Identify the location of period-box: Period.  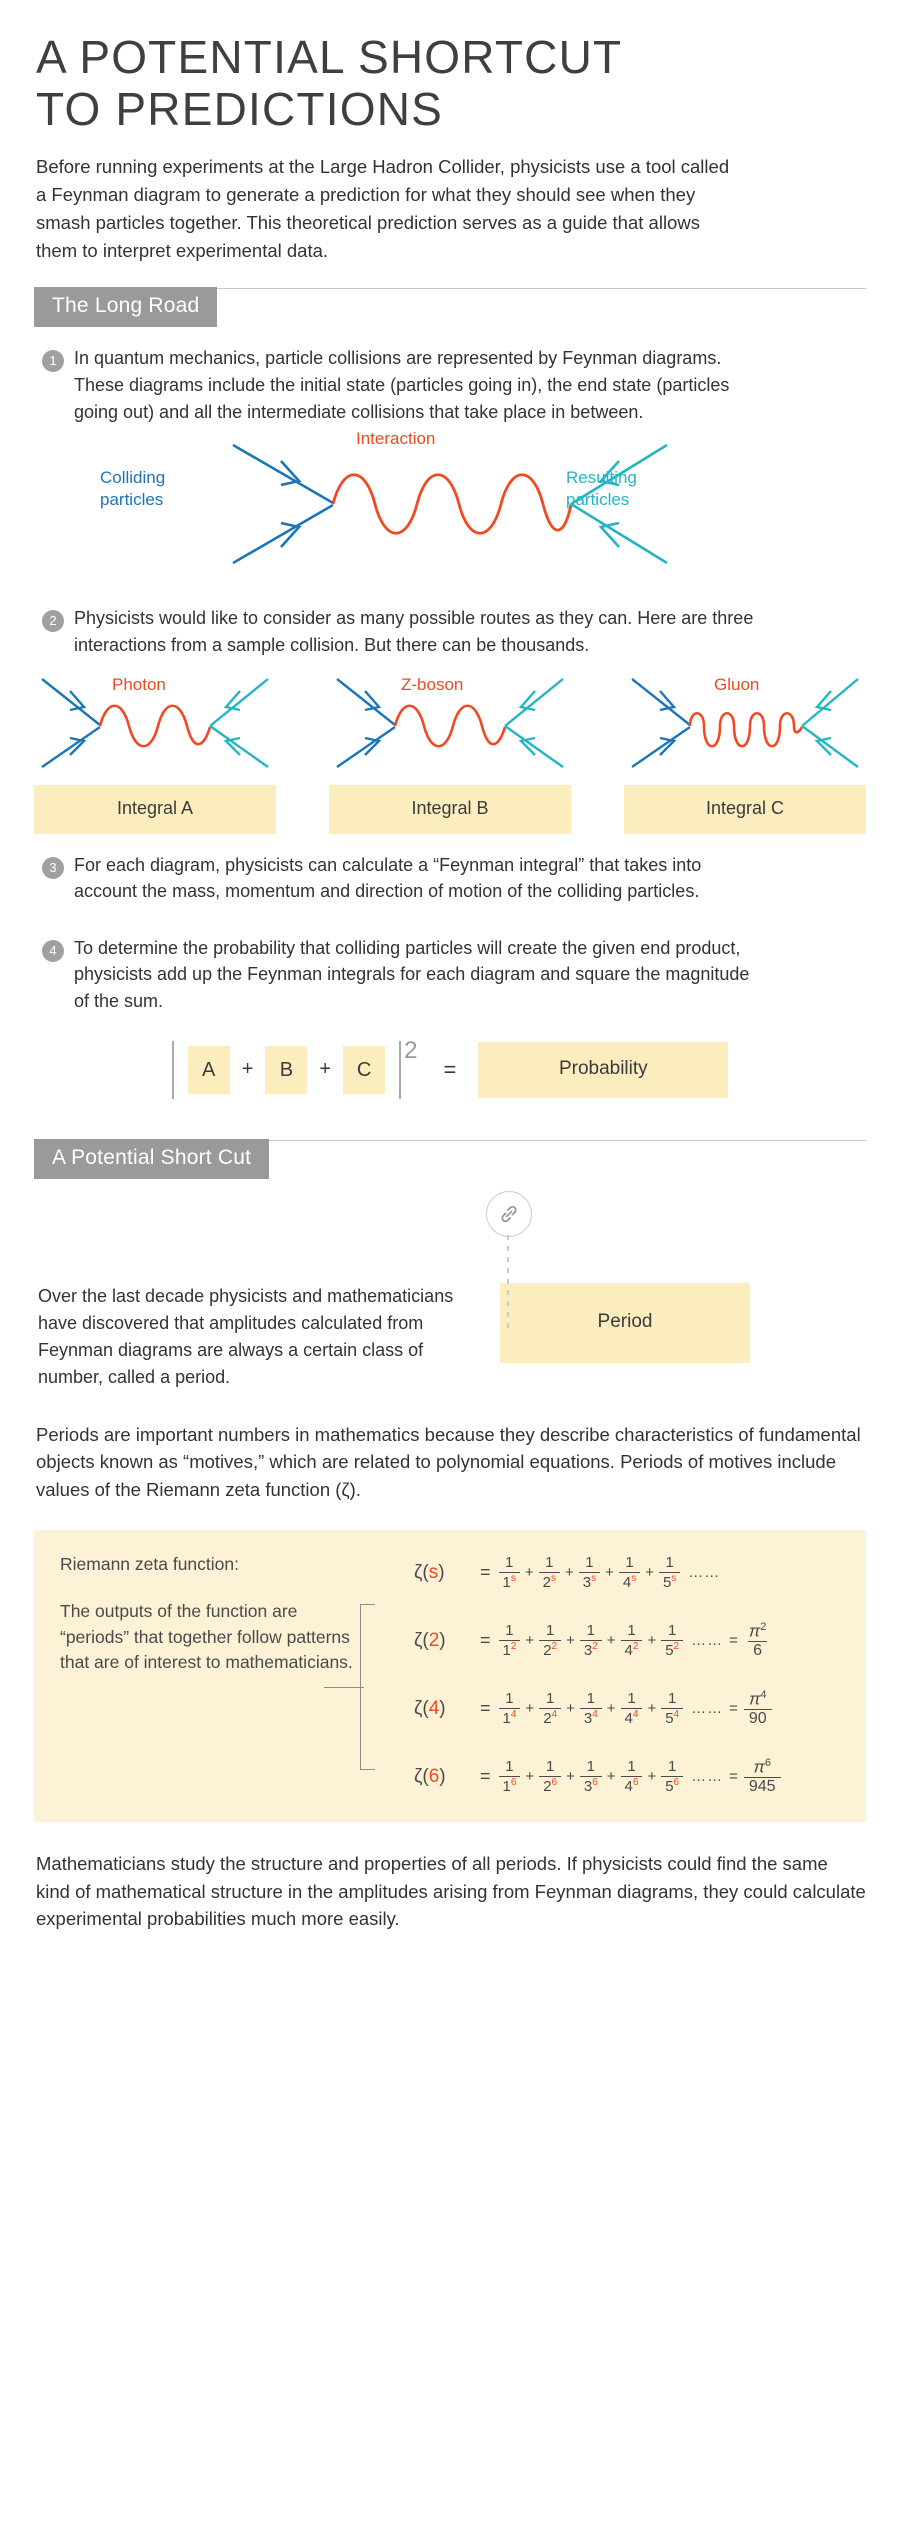
(625, 1322).